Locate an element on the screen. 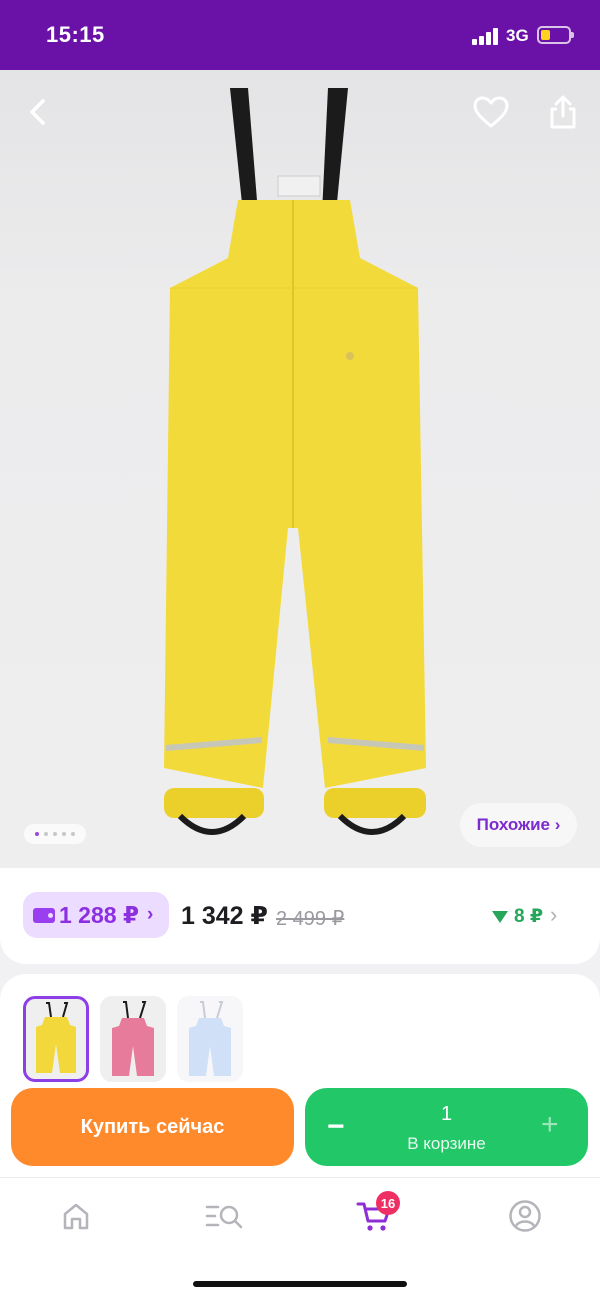  wallet-price-value: 1 288 ₽ is located at coordinates (99, 914).